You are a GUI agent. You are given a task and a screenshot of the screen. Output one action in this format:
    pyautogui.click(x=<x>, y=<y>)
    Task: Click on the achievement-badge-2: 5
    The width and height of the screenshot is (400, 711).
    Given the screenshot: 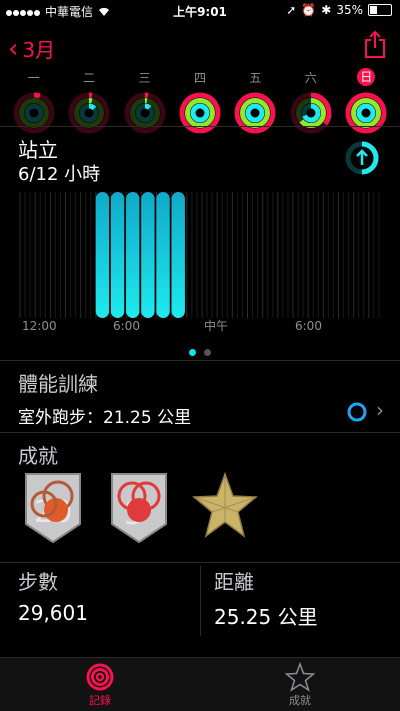 What is the action you would take?
    pyautogui.click(x=139, y=507)
    